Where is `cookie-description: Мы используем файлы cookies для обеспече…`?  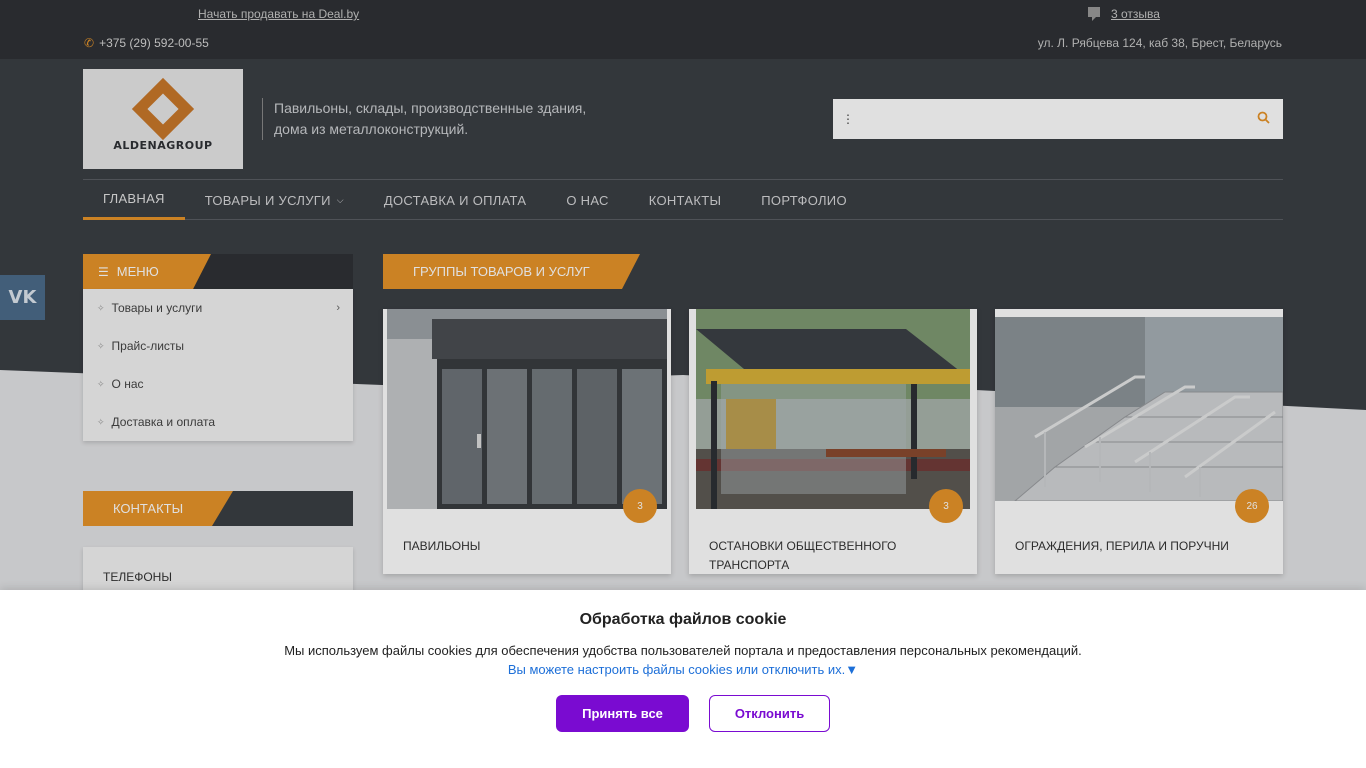
cookie-description: Мы используем файлы cookies для обеспече… is located at coordinates (683, 650).